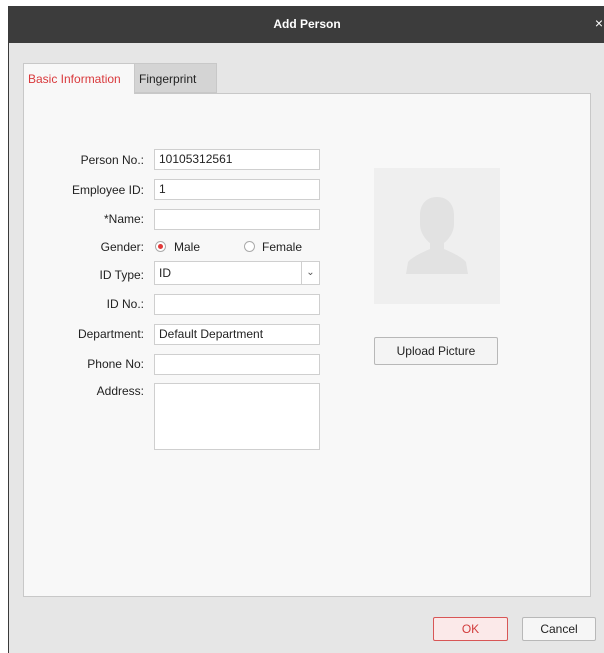 The height and width of the screenshot is (653, 604). What do you see at coordinates (107, 190) in the screenshot?
I see `employee-id-label: Employee ID:` at bounding box center [107, 190].